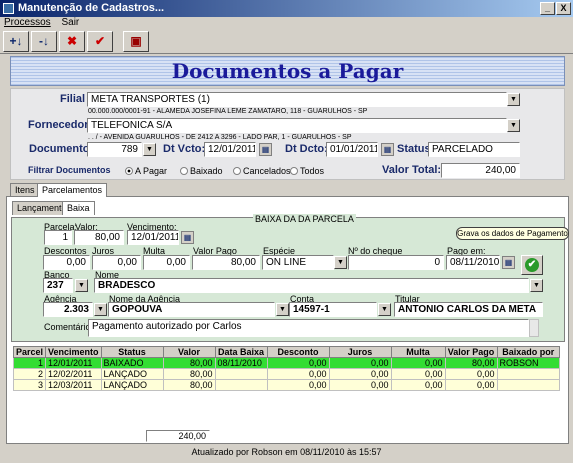 This screenshot has width=573, height=463. What do you see at coordinates (201, 171) in the screenshot?
I see `radio-baixado: Baixado` at bounding box center [201, 171].